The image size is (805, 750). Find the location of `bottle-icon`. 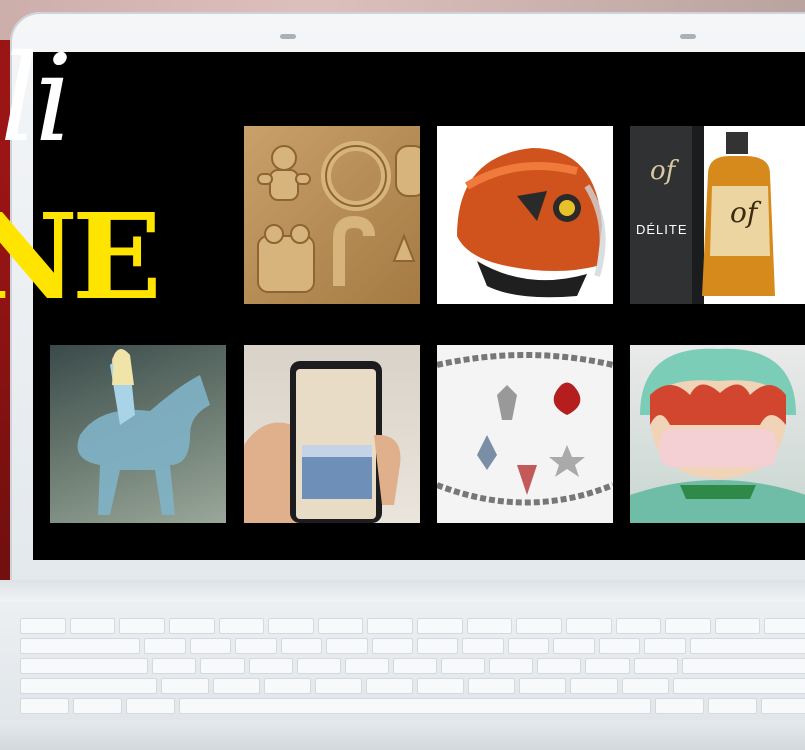

bottle-icon is located at coordinates (702, 215).